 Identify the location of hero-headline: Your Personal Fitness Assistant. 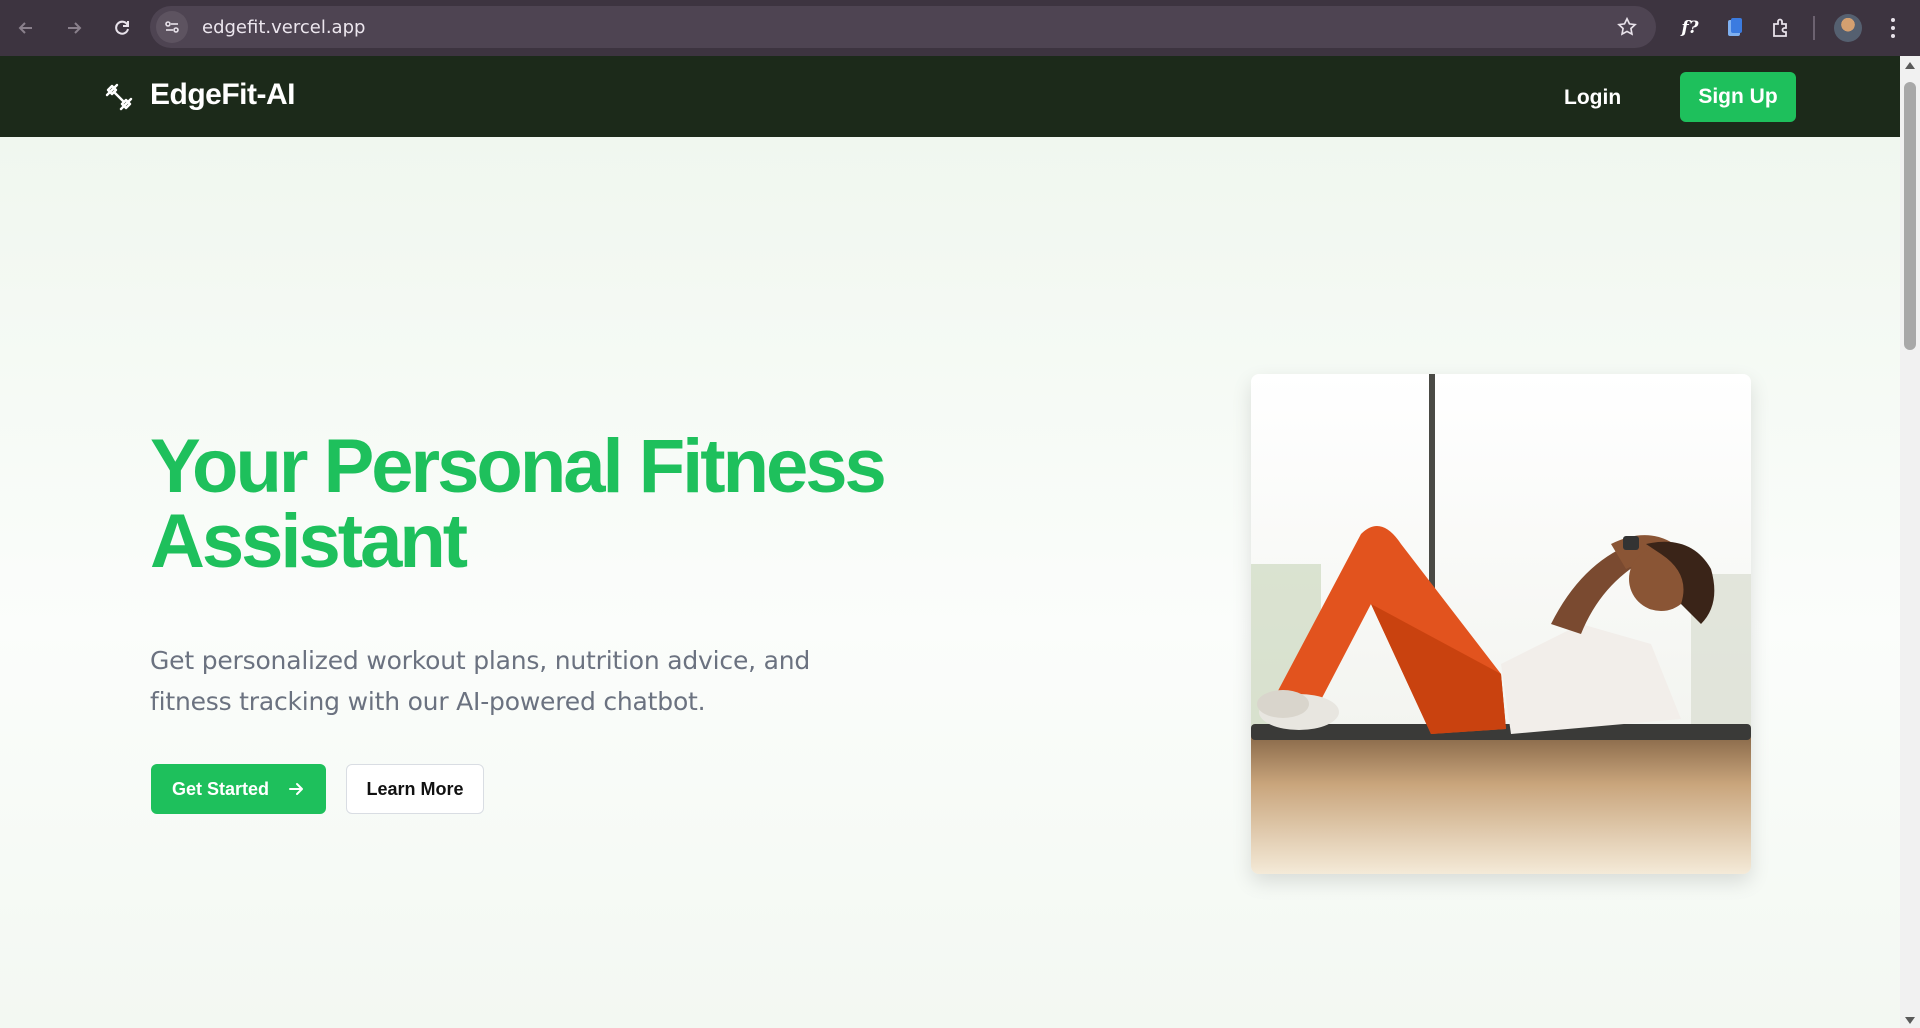
(550, 504).